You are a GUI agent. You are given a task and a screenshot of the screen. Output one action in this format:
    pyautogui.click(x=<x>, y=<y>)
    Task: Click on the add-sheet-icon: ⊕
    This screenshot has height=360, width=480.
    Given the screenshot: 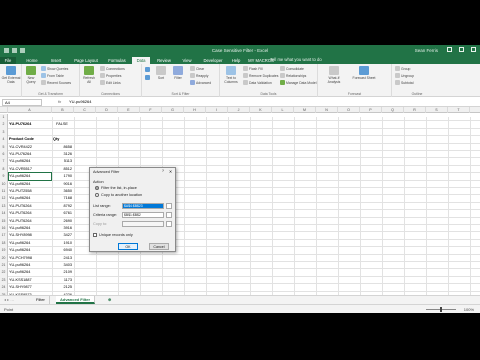 What is the action you would take?
    pyautogui.click(x=109, y=300)
    